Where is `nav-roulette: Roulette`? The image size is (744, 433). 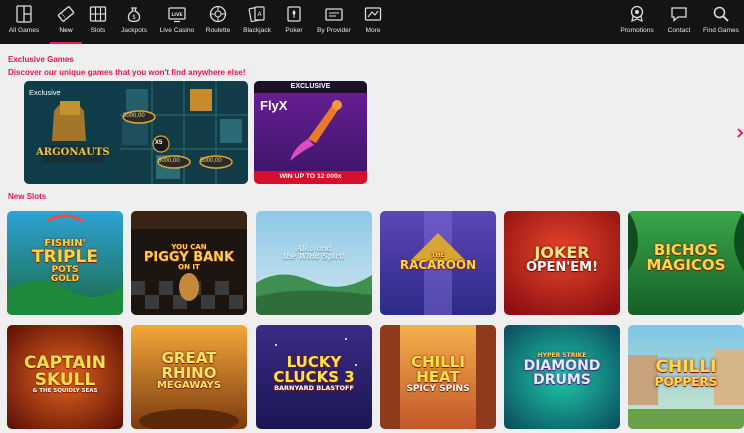
nav-roulette: Roulette is located at coordinates (218, 22).